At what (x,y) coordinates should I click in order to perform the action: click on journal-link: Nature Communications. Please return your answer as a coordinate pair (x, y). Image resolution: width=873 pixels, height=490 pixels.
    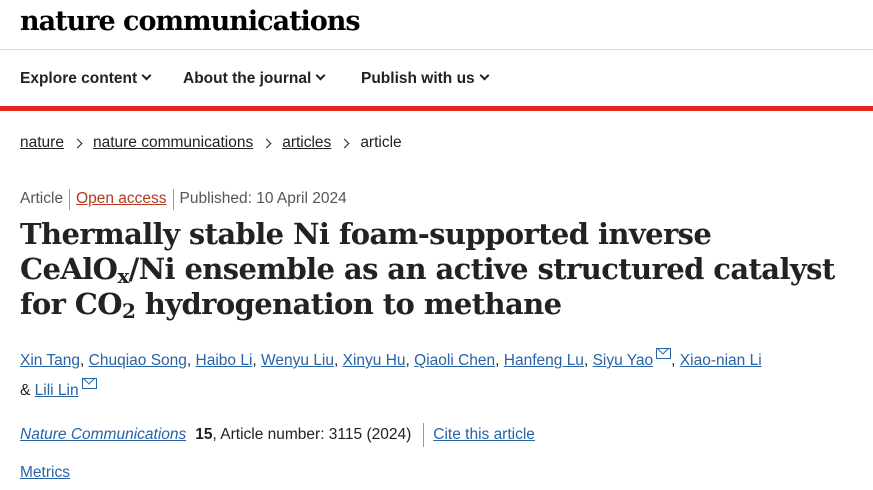
    Looking at the image, I should click on (103, 435).